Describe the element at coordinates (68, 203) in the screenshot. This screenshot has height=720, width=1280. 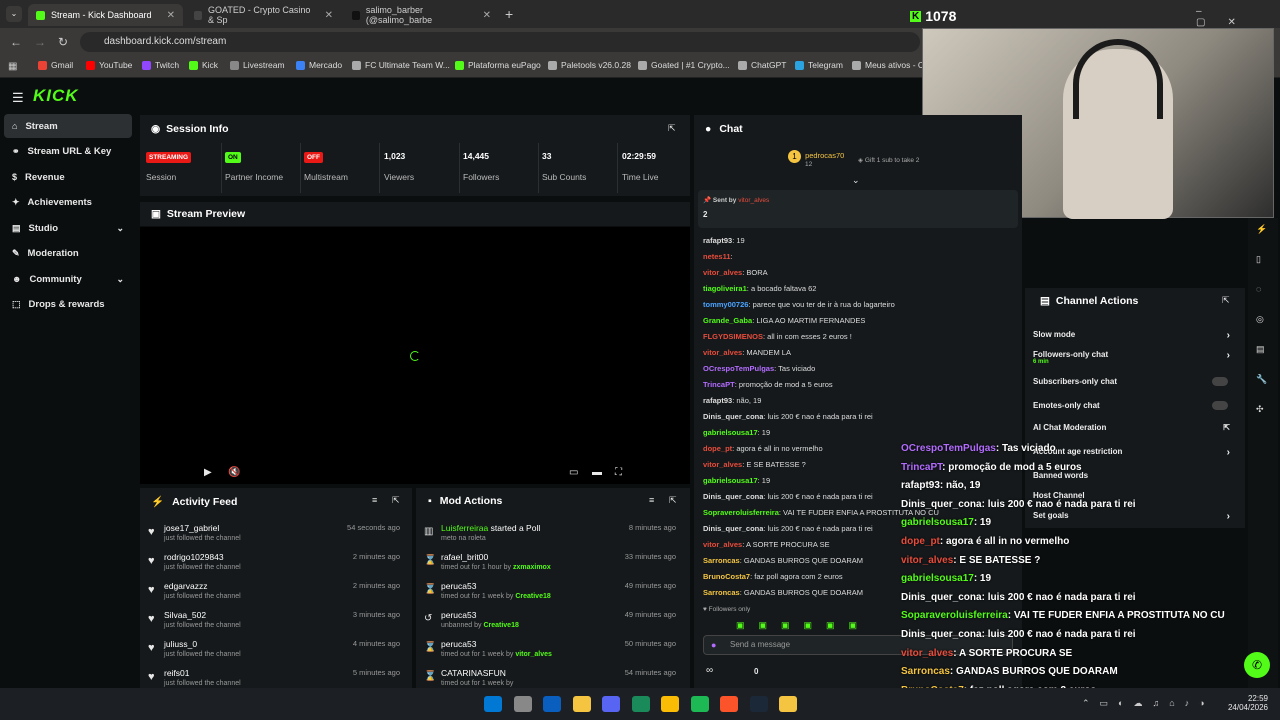
I see `sidebar-item-achievements: ✦ Achievements` at that location.